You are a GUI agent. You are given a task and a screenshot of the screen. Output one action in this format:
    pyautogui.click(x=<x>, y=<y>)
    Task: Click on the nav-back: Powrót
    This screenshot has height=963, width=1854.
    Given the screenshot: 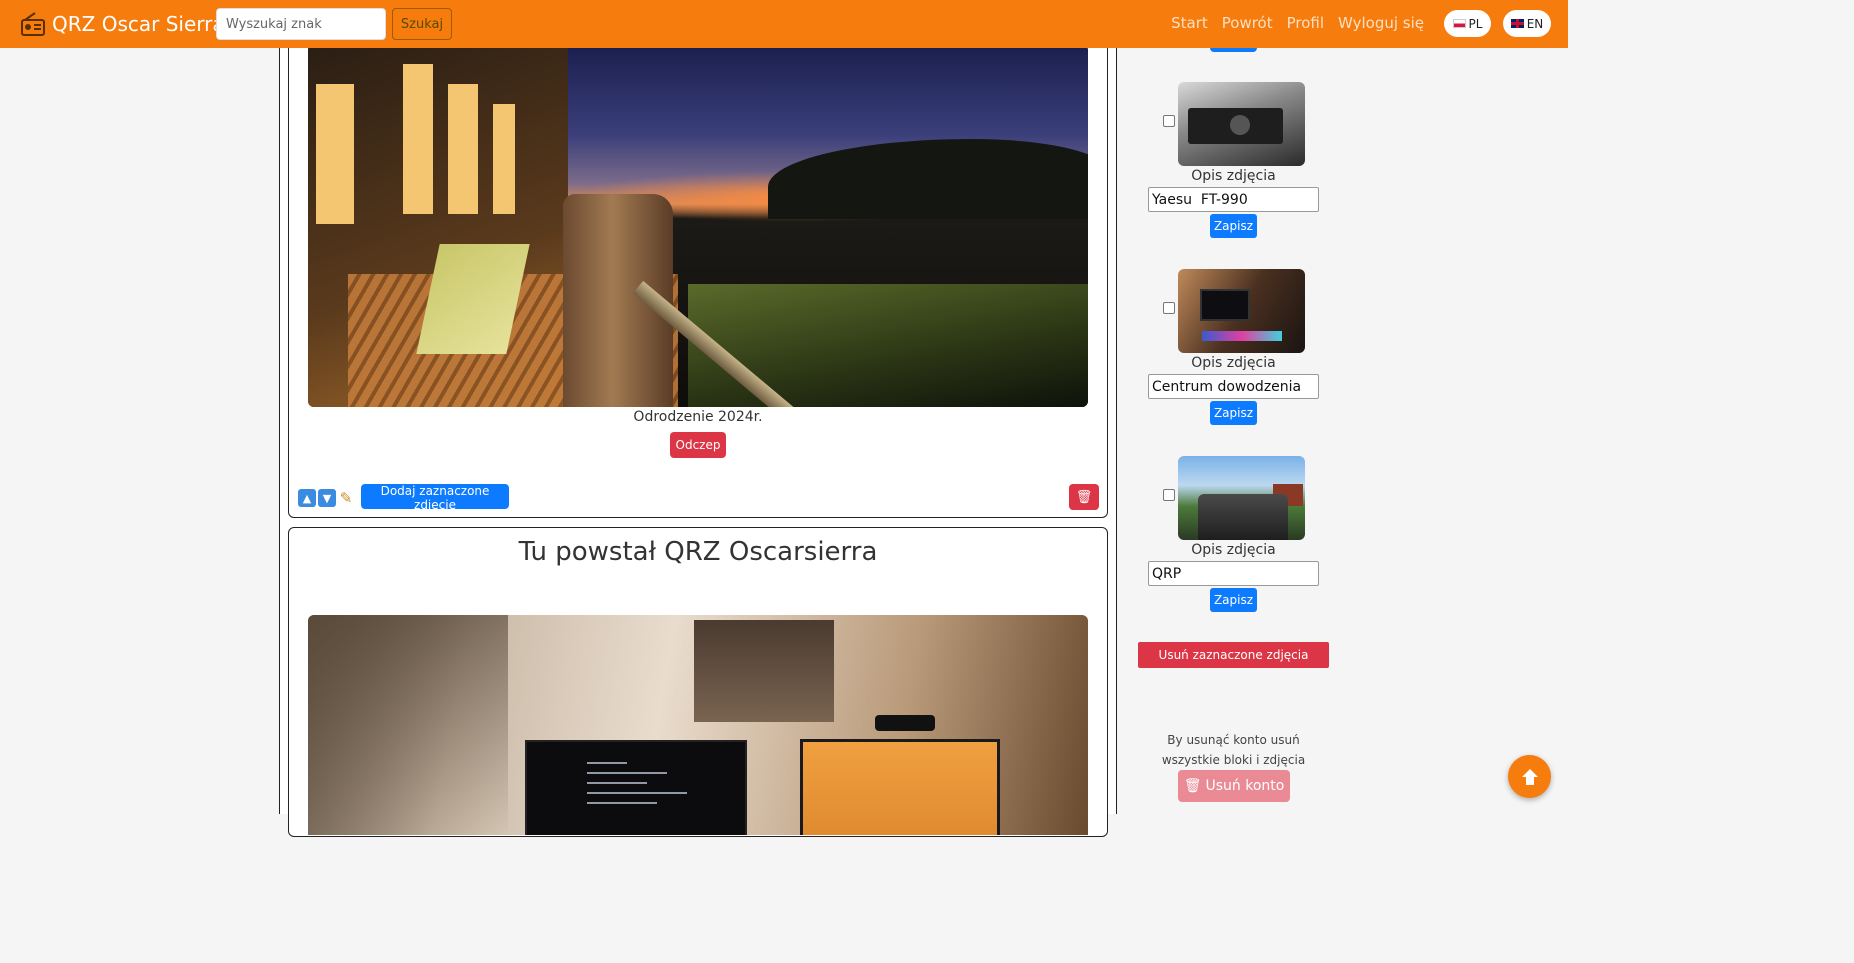 What is the action you would take?
    pyautogui.click(x=1247, y=23)
    